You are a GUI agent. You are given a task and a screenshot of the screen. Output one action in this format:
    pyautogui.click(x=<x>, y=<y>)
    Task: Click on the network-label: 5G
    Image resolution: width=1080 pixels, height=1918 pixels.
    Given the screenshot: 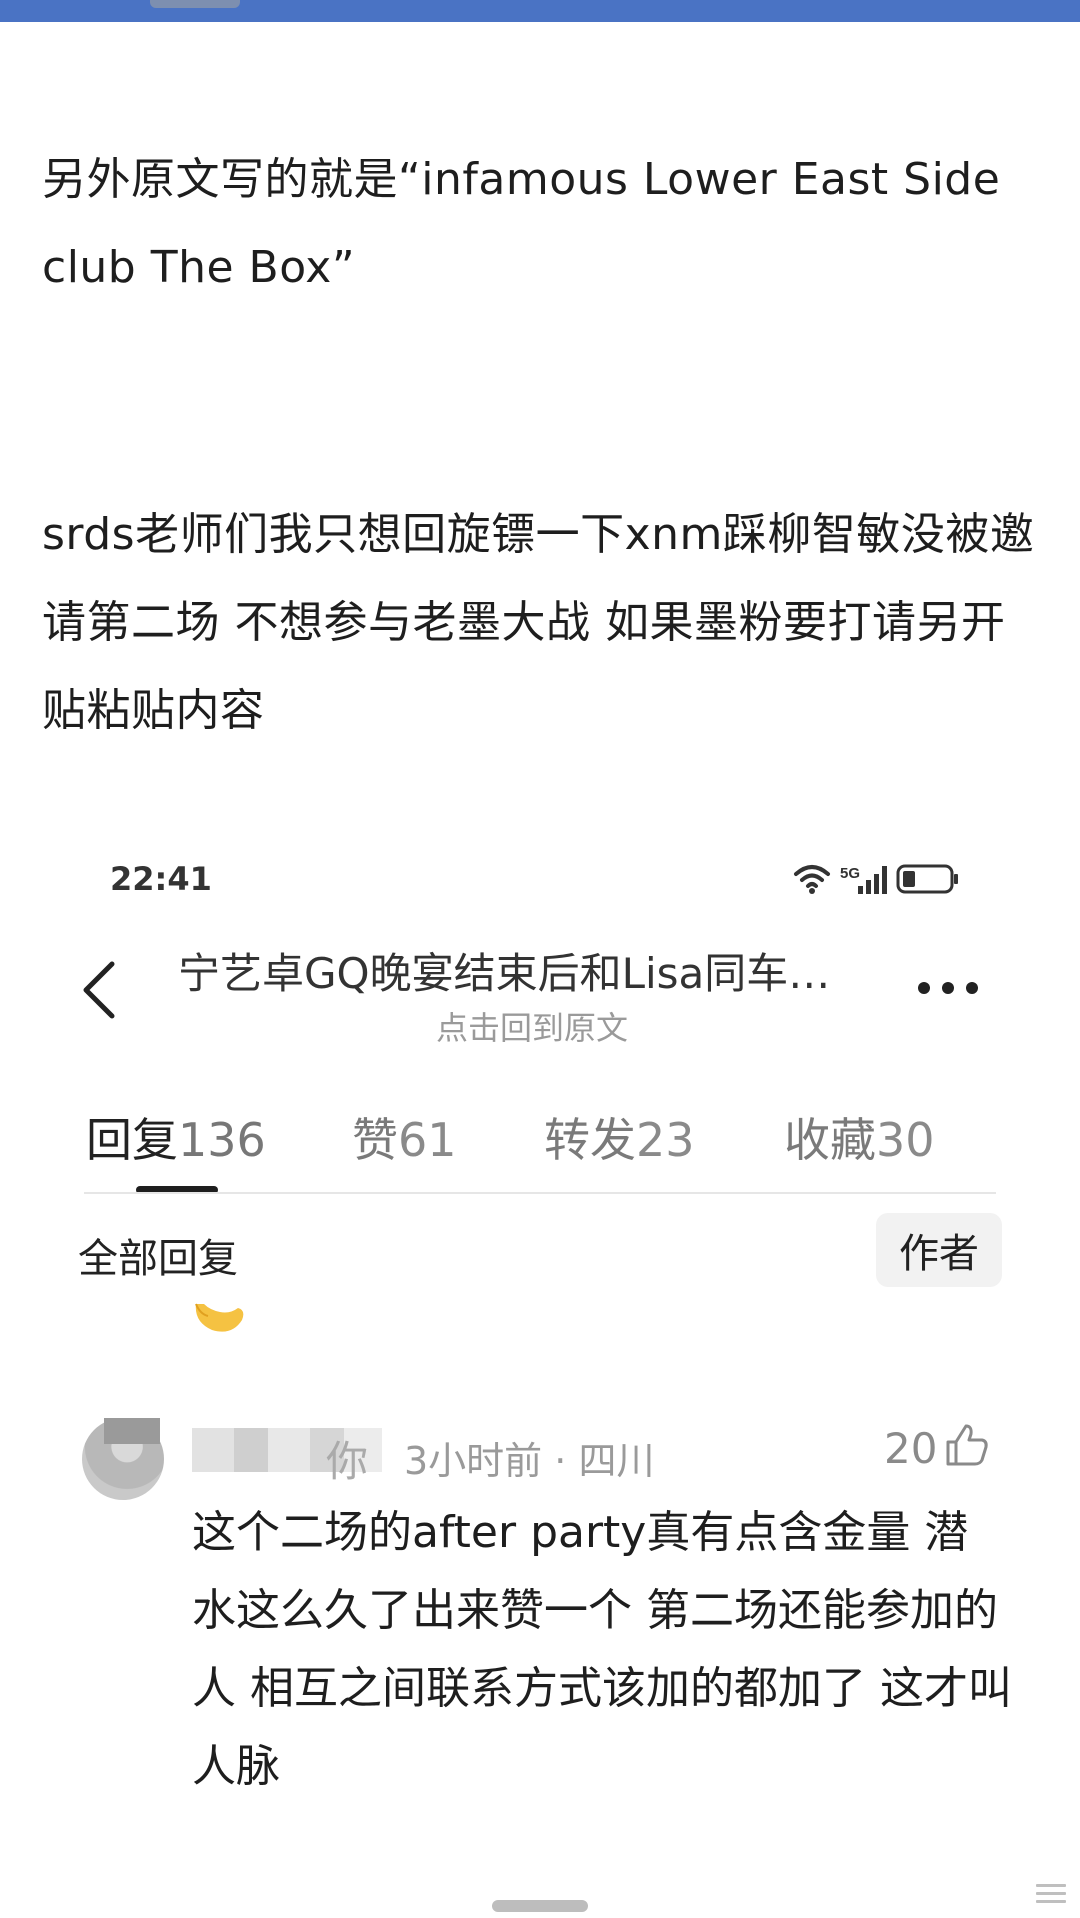 What is the action you would take?
    pyautogui.click(x=850, y=873)
    